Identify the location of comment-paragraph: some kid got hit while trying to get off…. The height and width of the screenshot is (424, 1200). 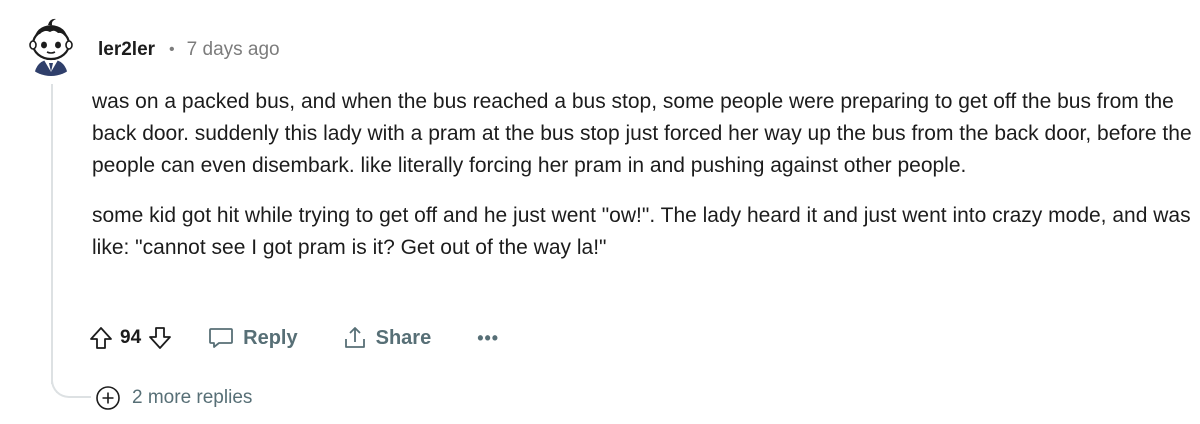
(641, 231).